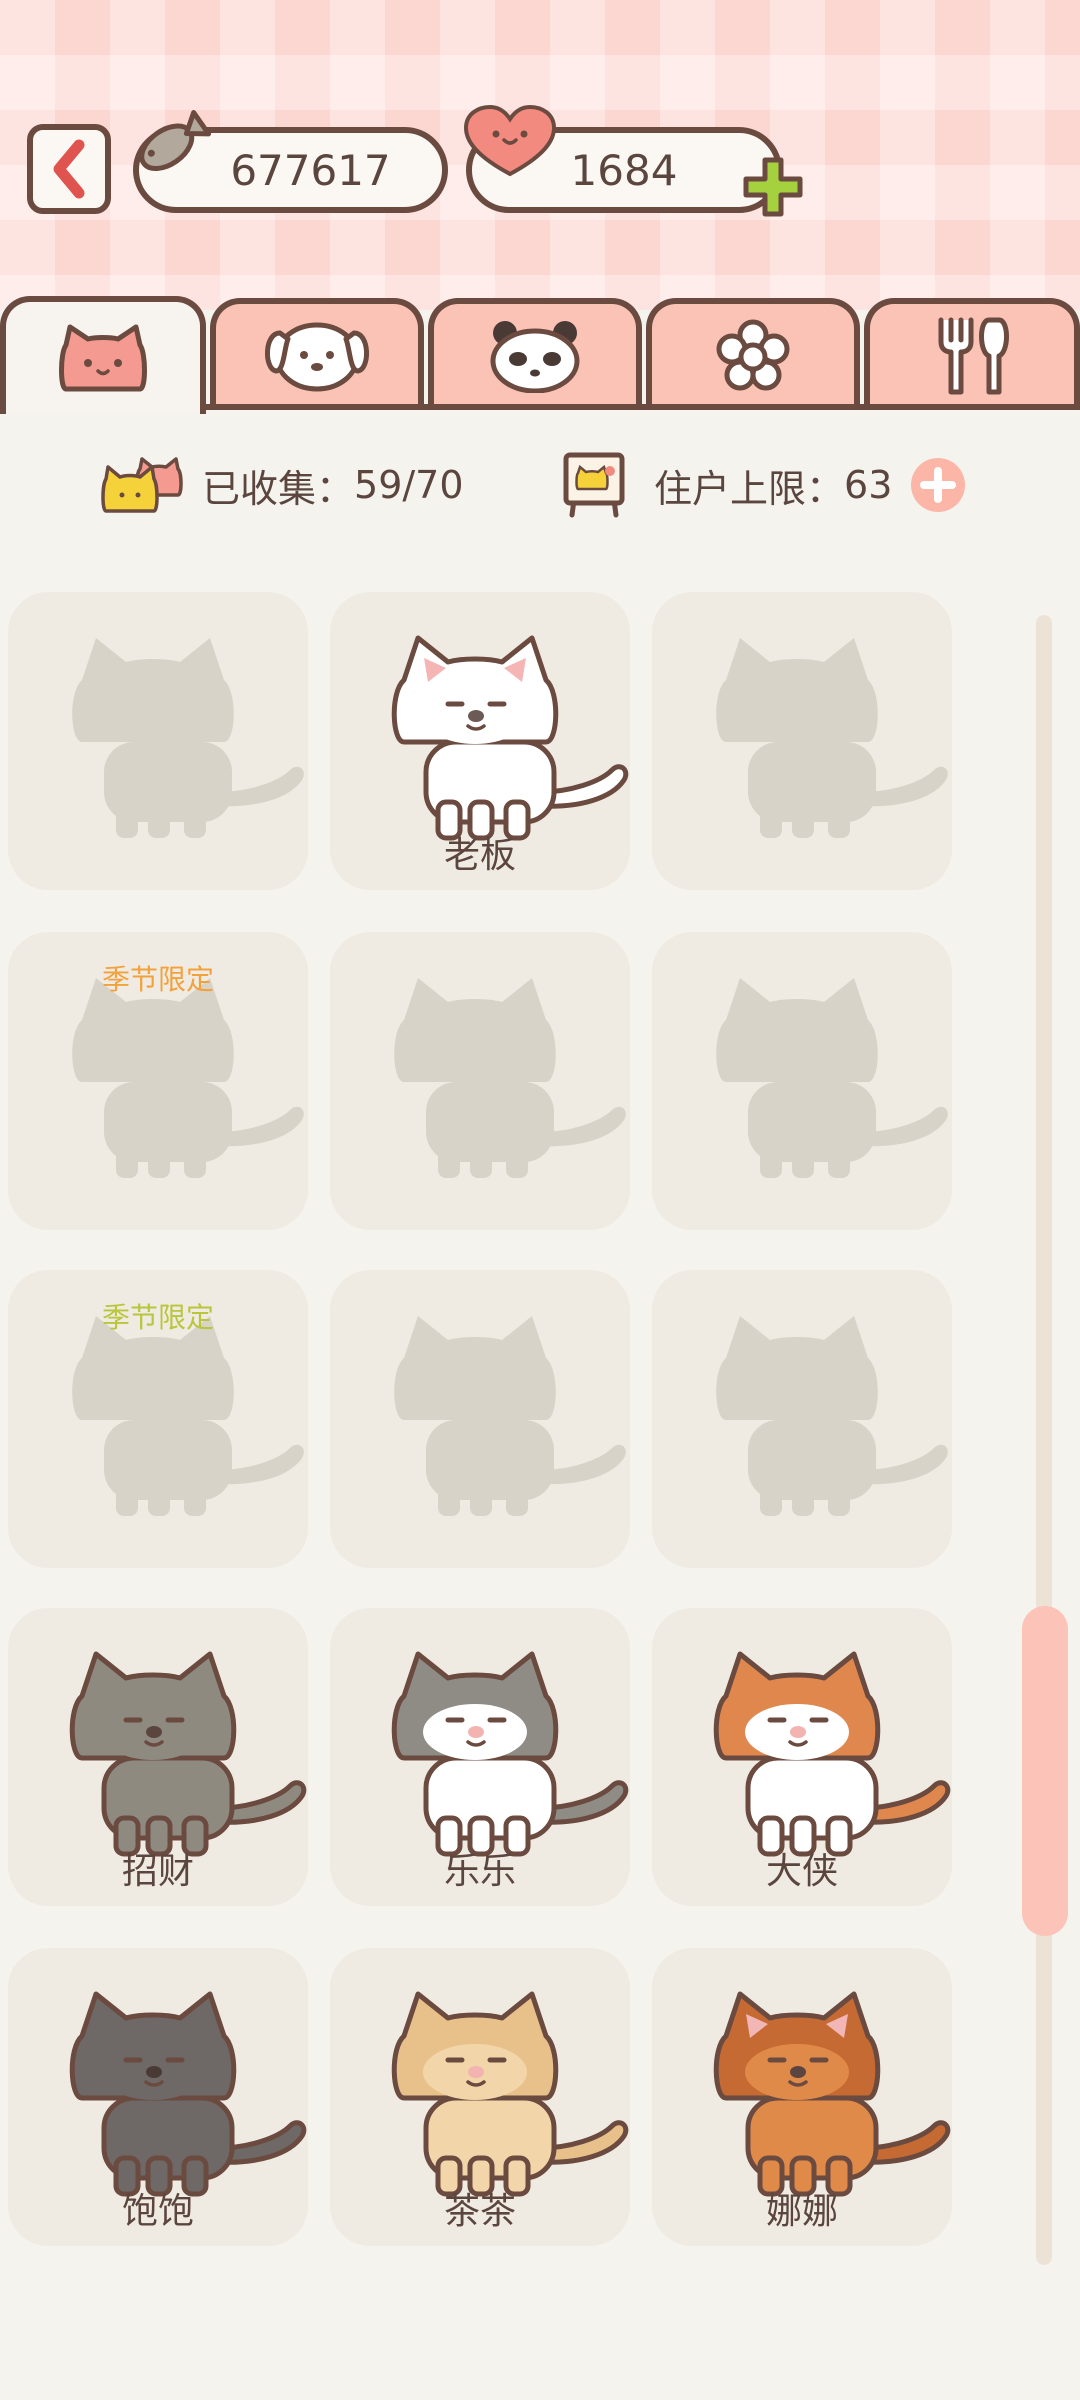 The width and height of the screenshot is (1080, 2400). I want to click on cat-name-label: 老板, so click(479, 855).